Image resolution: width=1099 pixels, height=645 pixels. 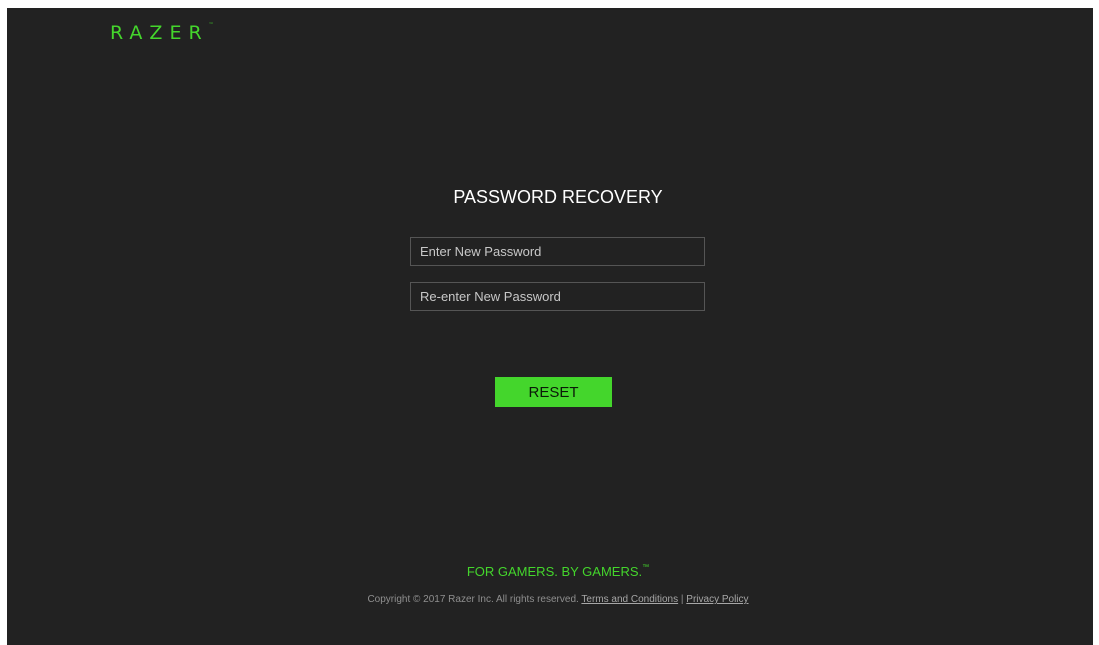 What do you see at coordinates (558, 197) in the screenshot?
I see `page-title: PASSWORD RECOVERY` at bounding box center [558, 197].